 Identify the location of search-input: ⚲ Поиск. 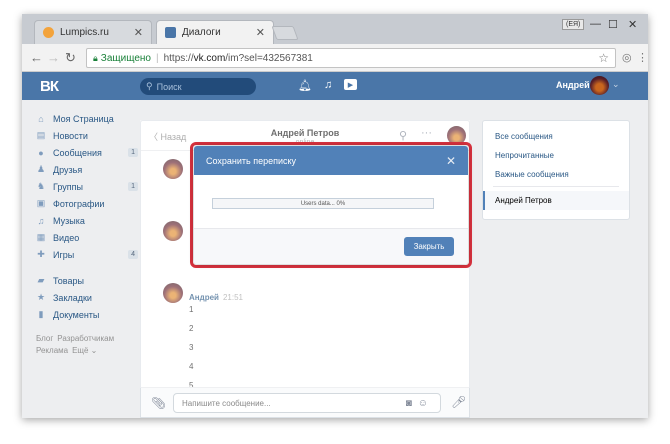
(198, 86).